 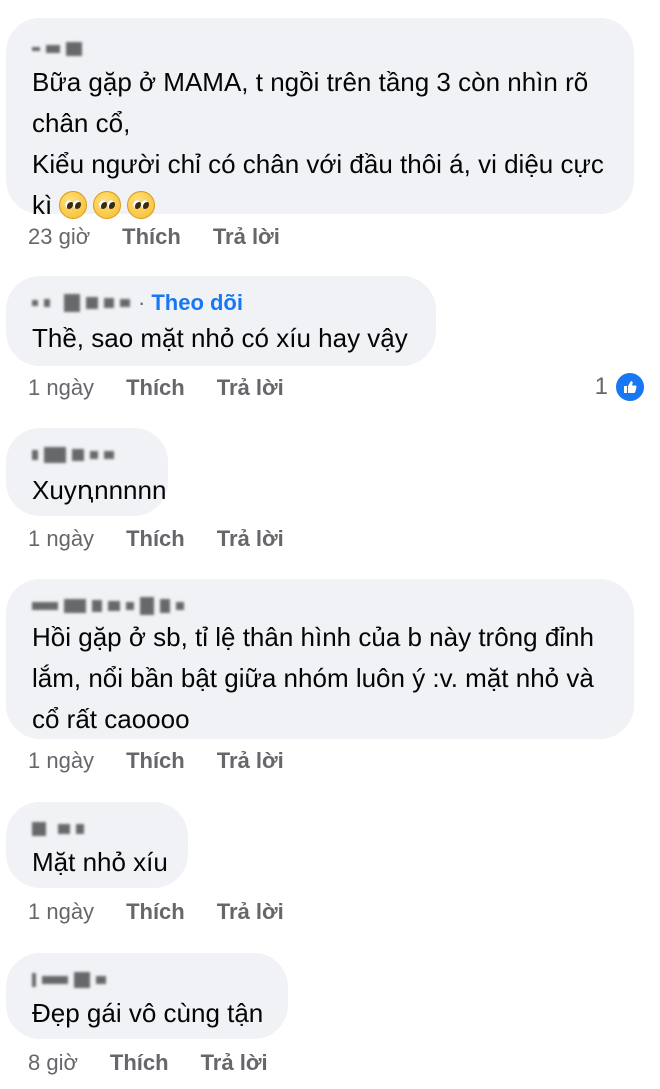 What do you see at coordinates (601, 386) in the screenshot?
I see `reaction-count: 1` at bounding box center [601, 386].